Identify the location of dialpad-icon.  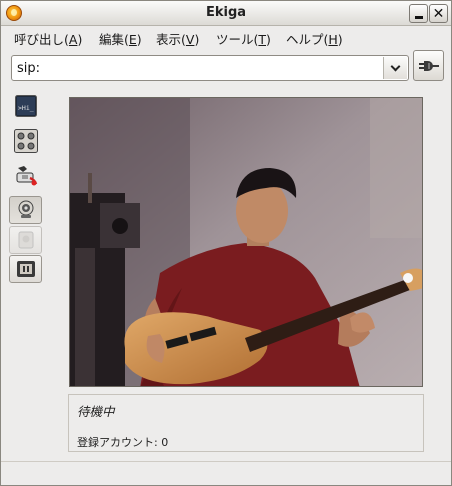
(25, 141).